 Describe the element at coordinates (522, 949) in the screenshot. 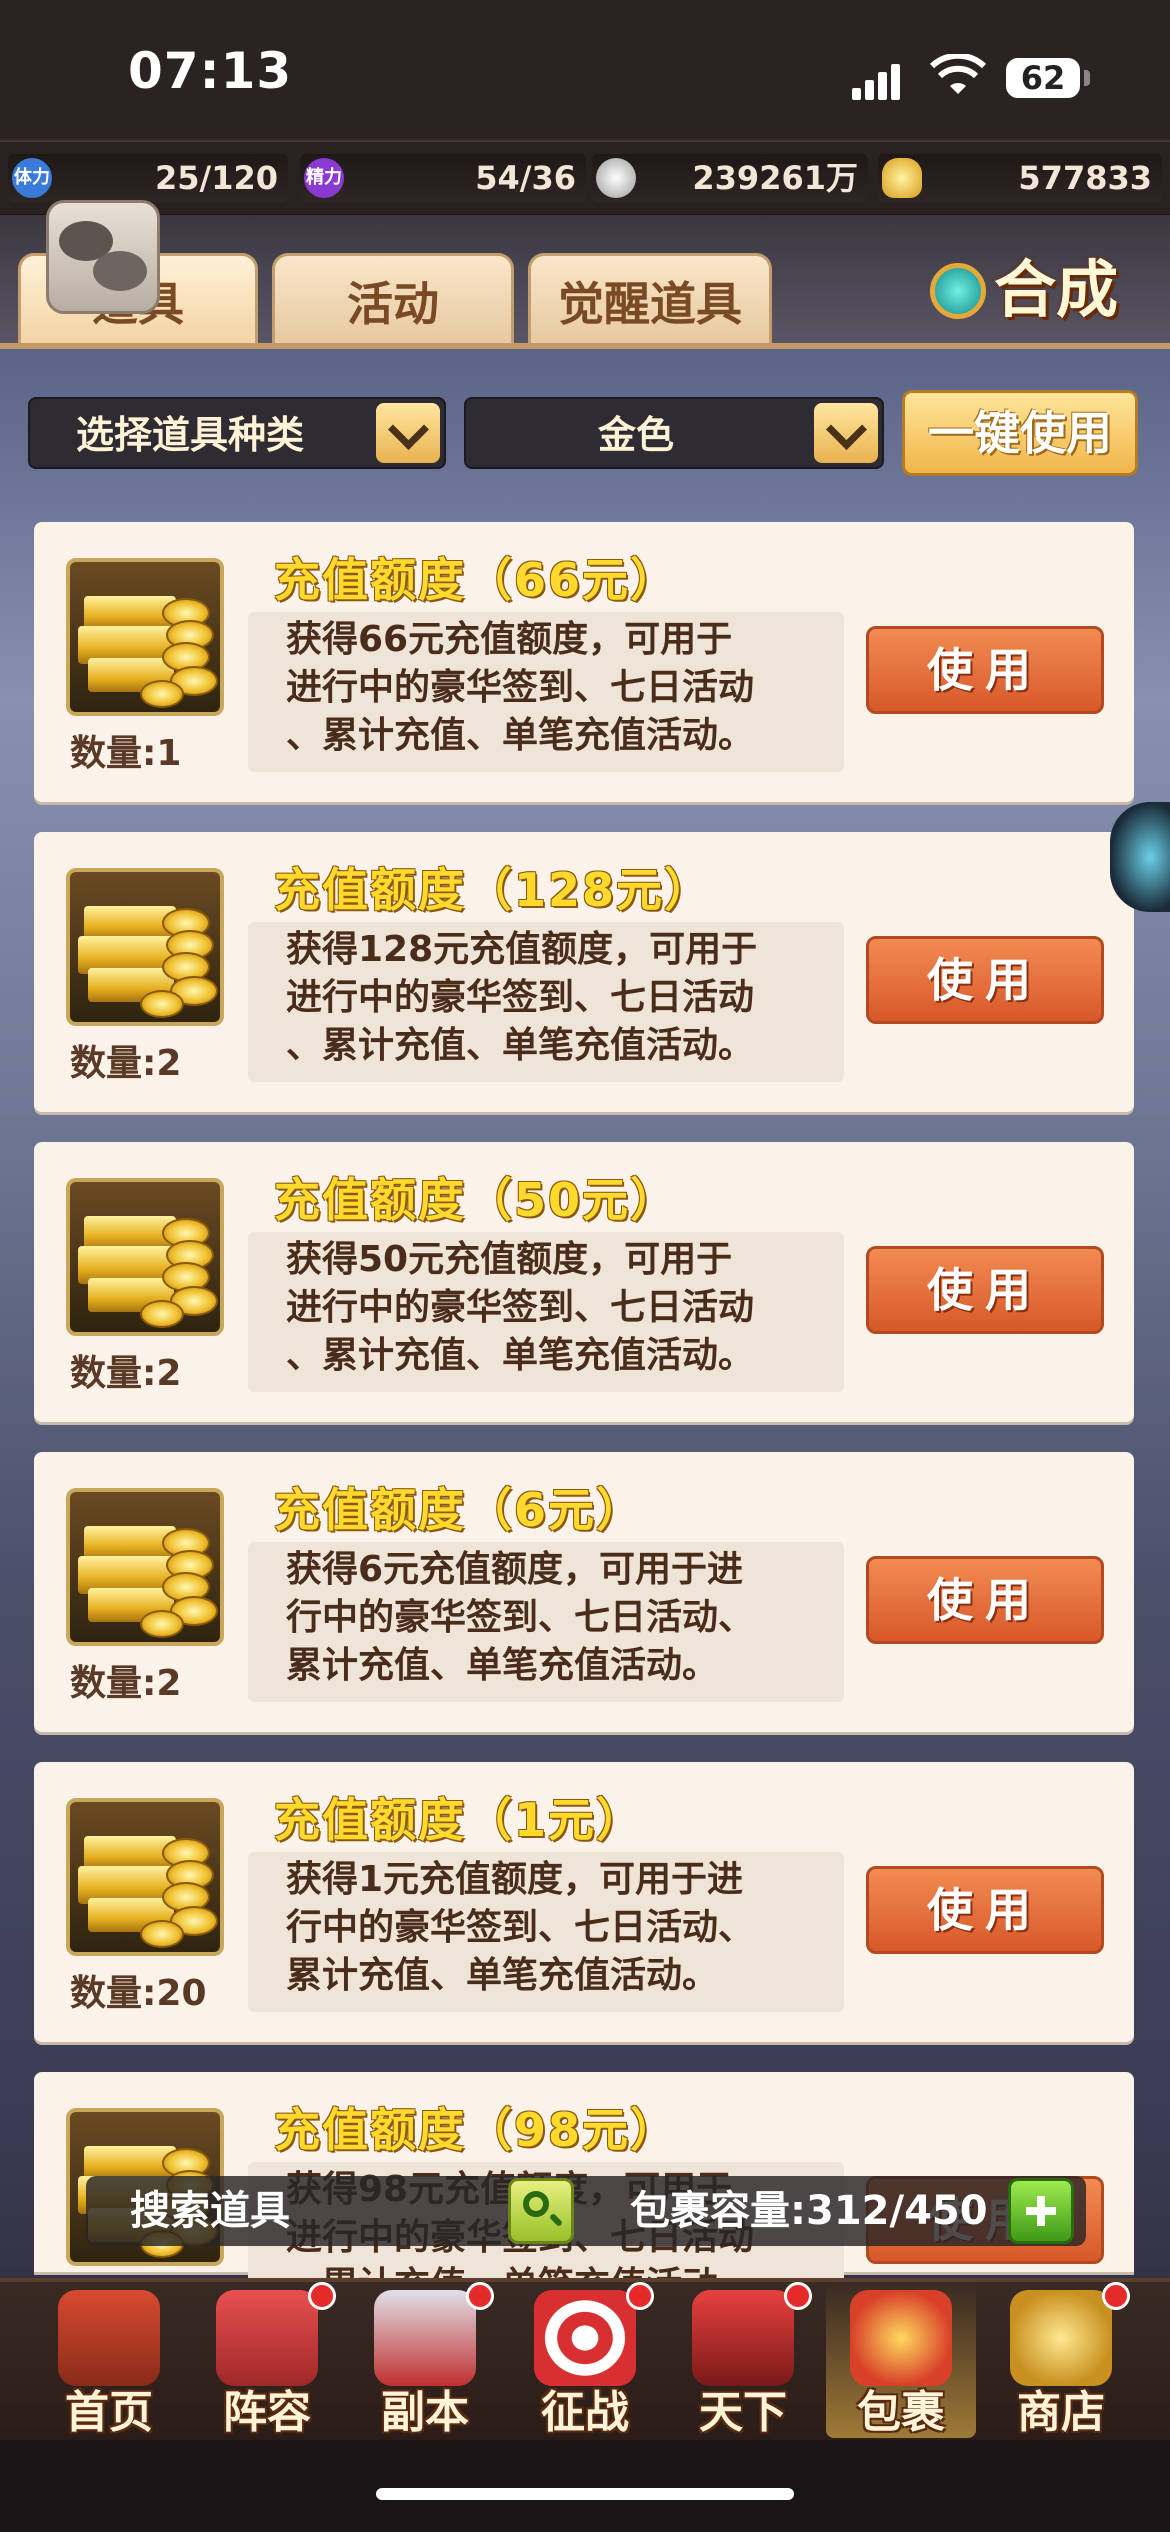

I see `item-description-line: 获得128元充值额度，可用于` at that location.